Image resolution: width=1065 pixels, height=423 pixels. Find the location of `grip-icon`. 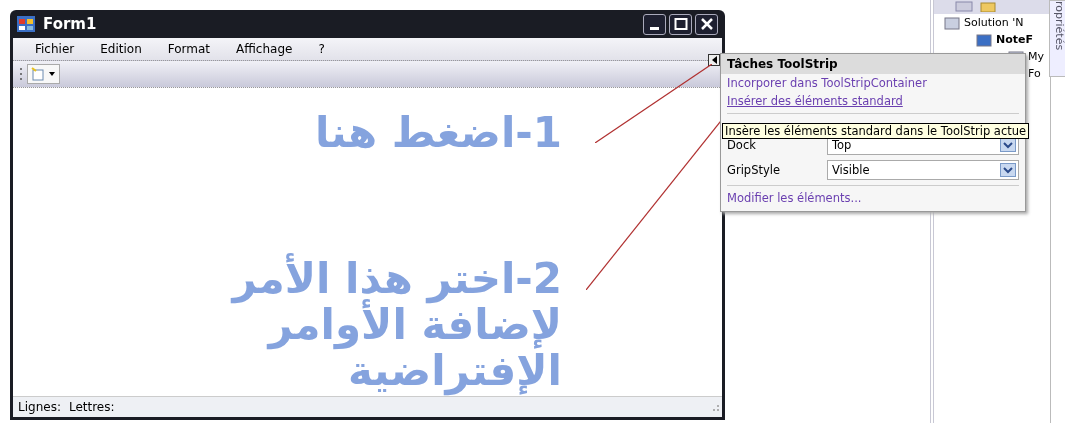

grip-icon is located at coordinates (21, 74).